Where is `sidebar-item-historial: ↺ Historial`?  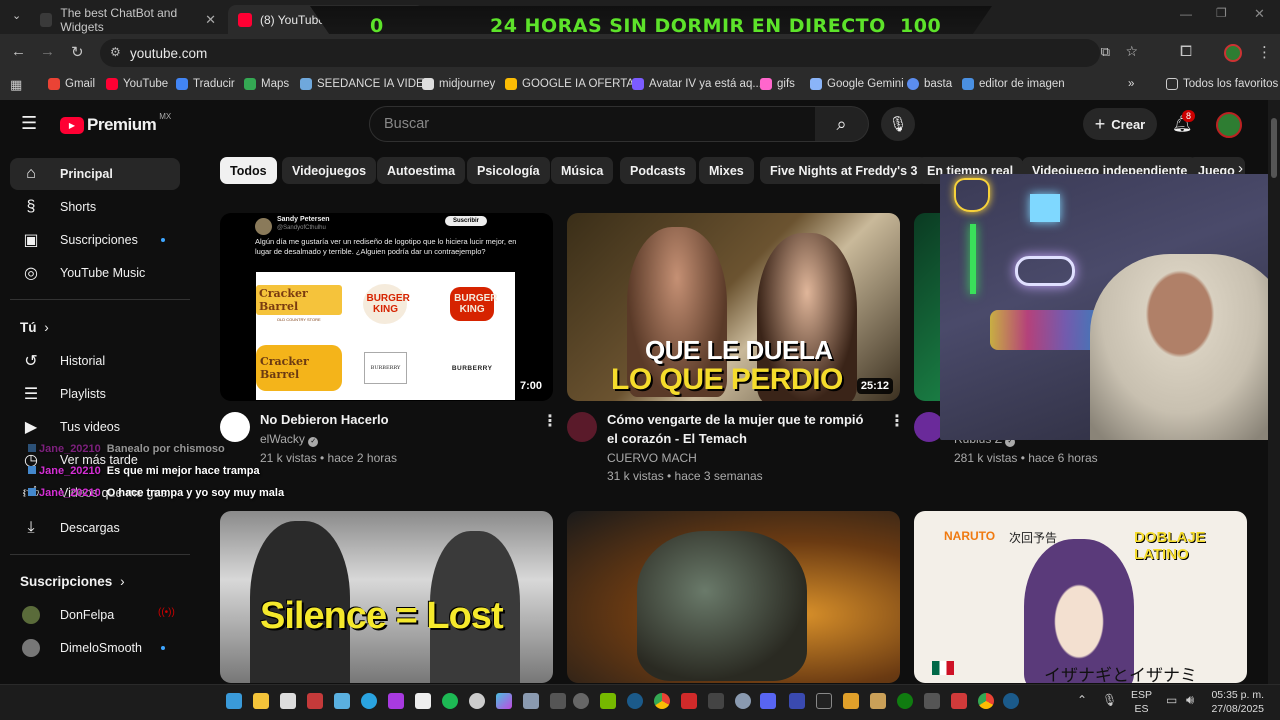
sidebar-item-historial: ↺ Historial is located at coordinates (95, 361).